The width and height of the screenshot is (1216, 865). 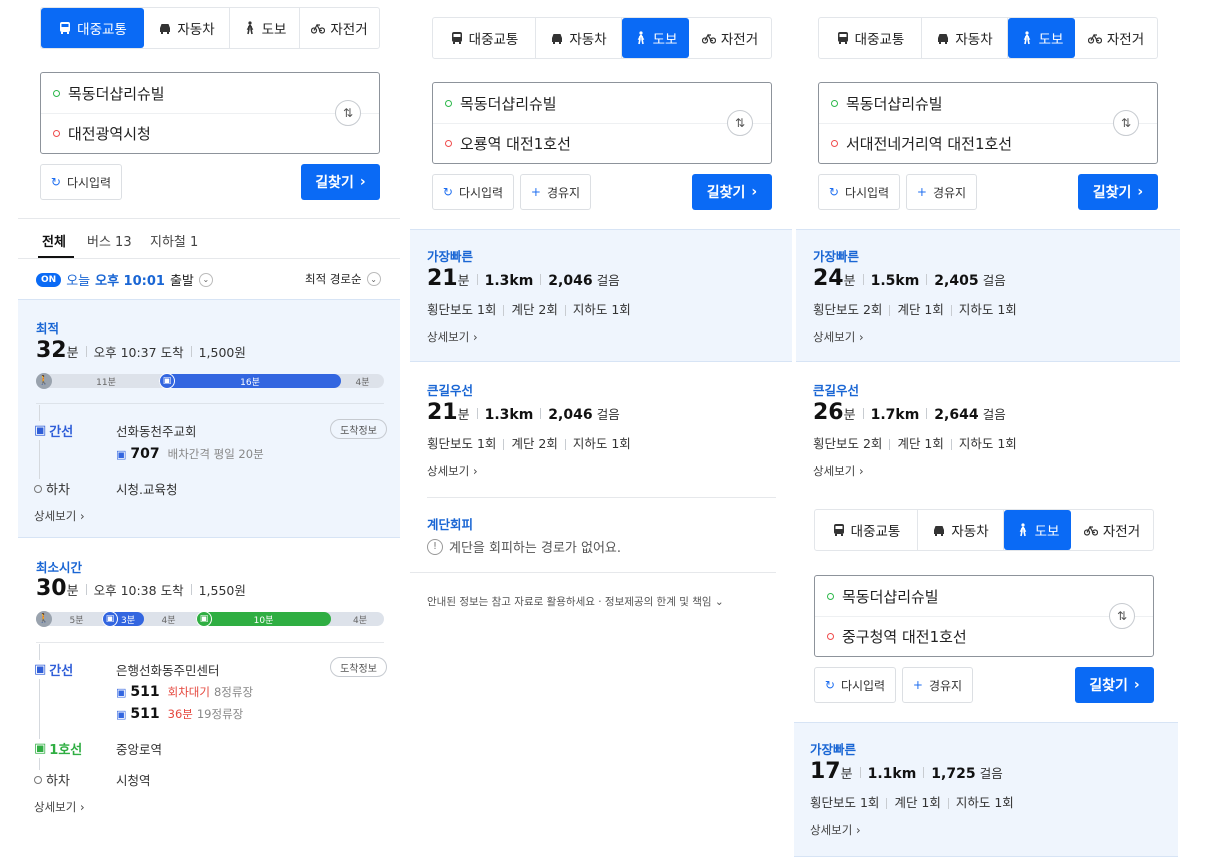 I want to click on origin-dot-icon, so click(x=830, y=596).